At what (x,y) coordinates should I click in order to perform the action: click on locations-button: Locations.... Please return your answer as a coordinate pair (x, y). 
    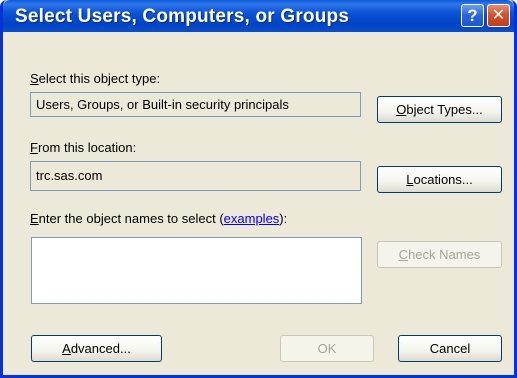
    Looking at the image, I should click on (439, 179).